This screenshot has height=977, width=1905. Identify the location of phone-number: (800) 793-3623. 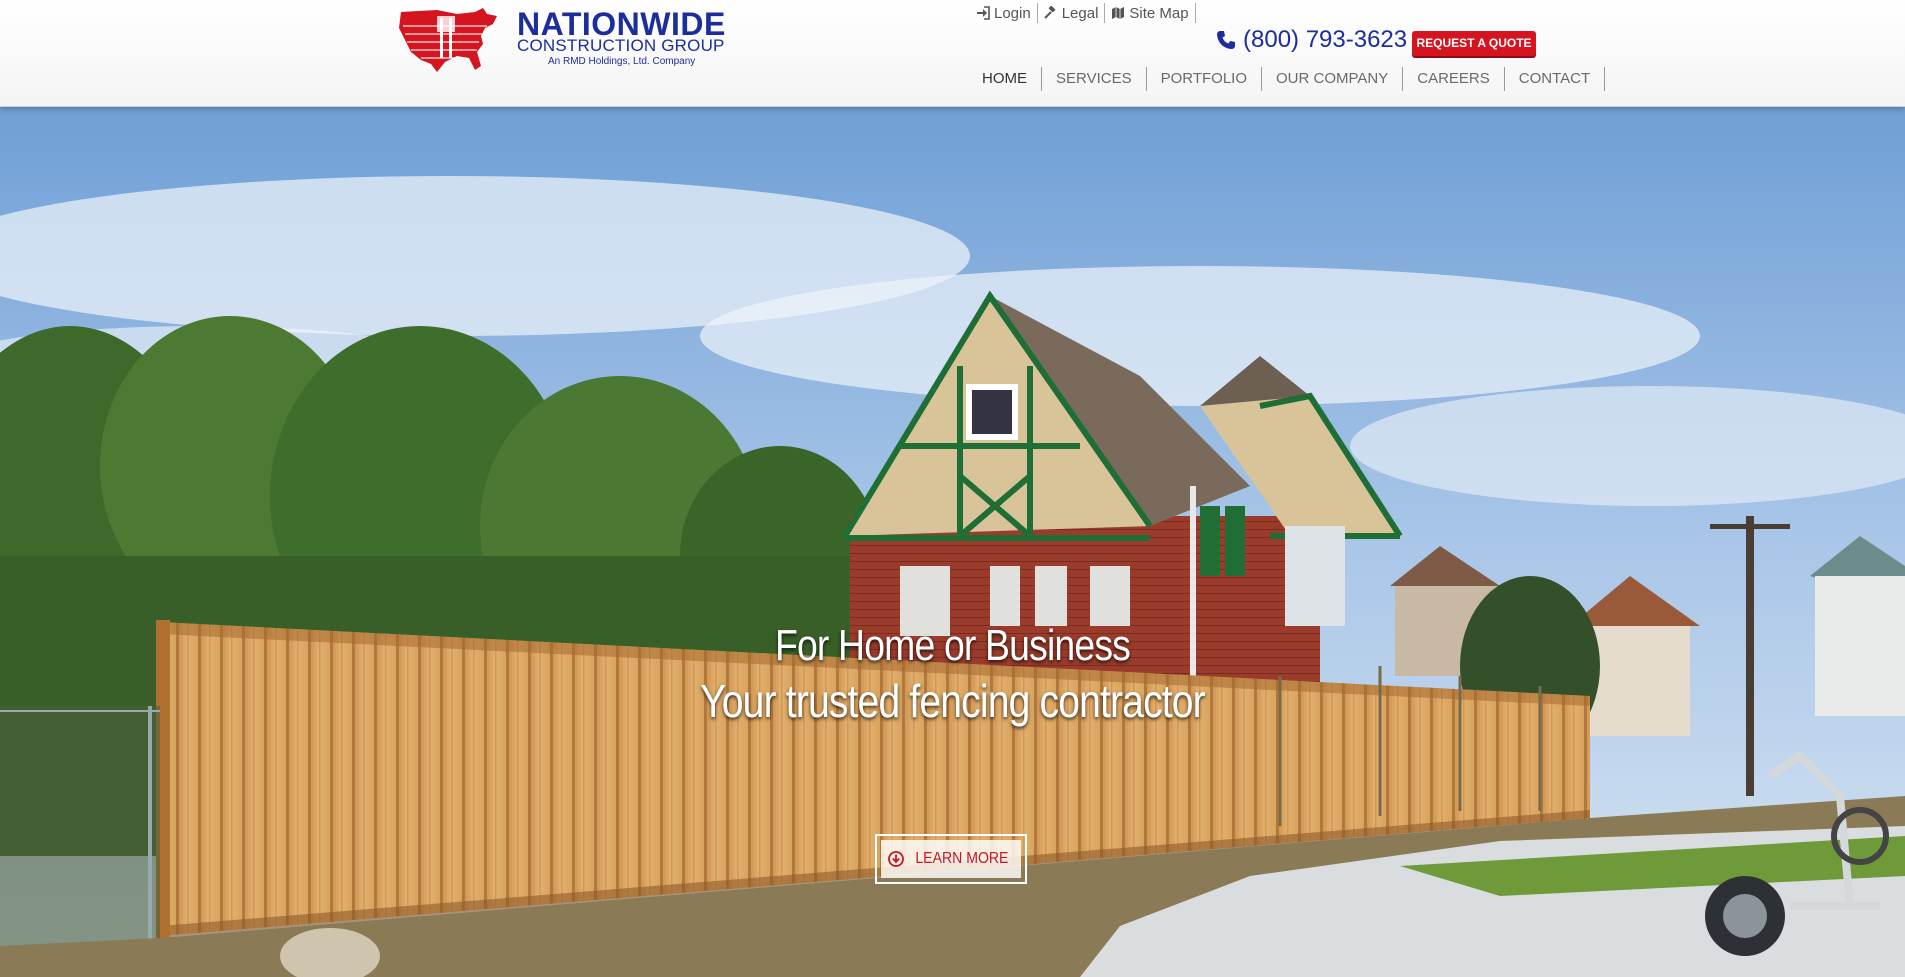
(1325, 39).